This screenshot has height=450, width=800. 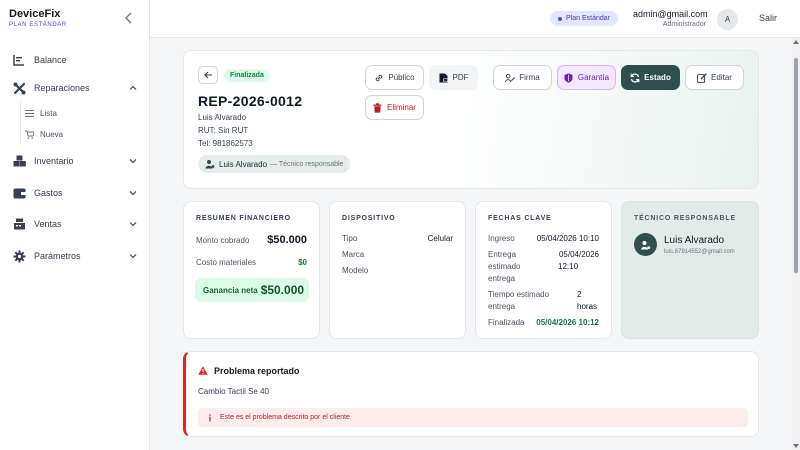 What do you see at coordinates (510, 78) in the screenshot?
I see `user-pen-icon` at bounding box center [510, 78].